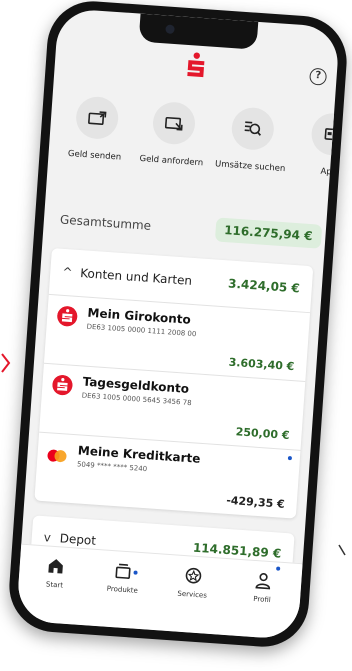 Image resolution: width=352 pixels, height=671 pixels. Describe the element at coordinates (170, 29) in the screenshot. I see `camera-dot` at that location.